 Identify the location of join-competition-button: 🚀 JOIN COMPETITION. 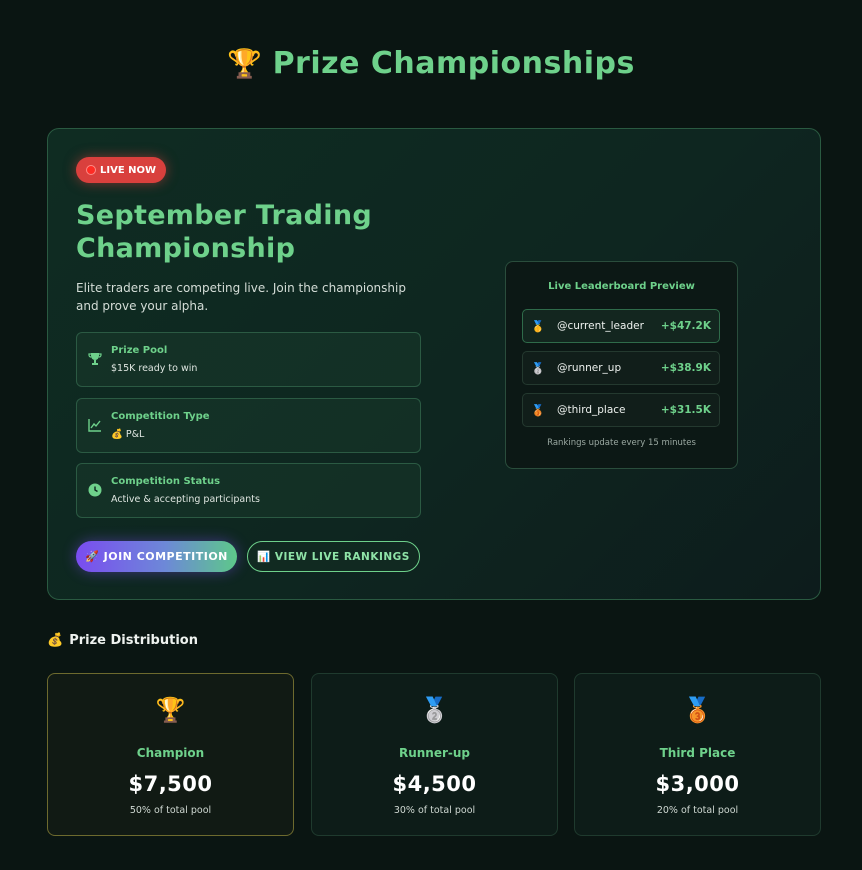
(156, 556).